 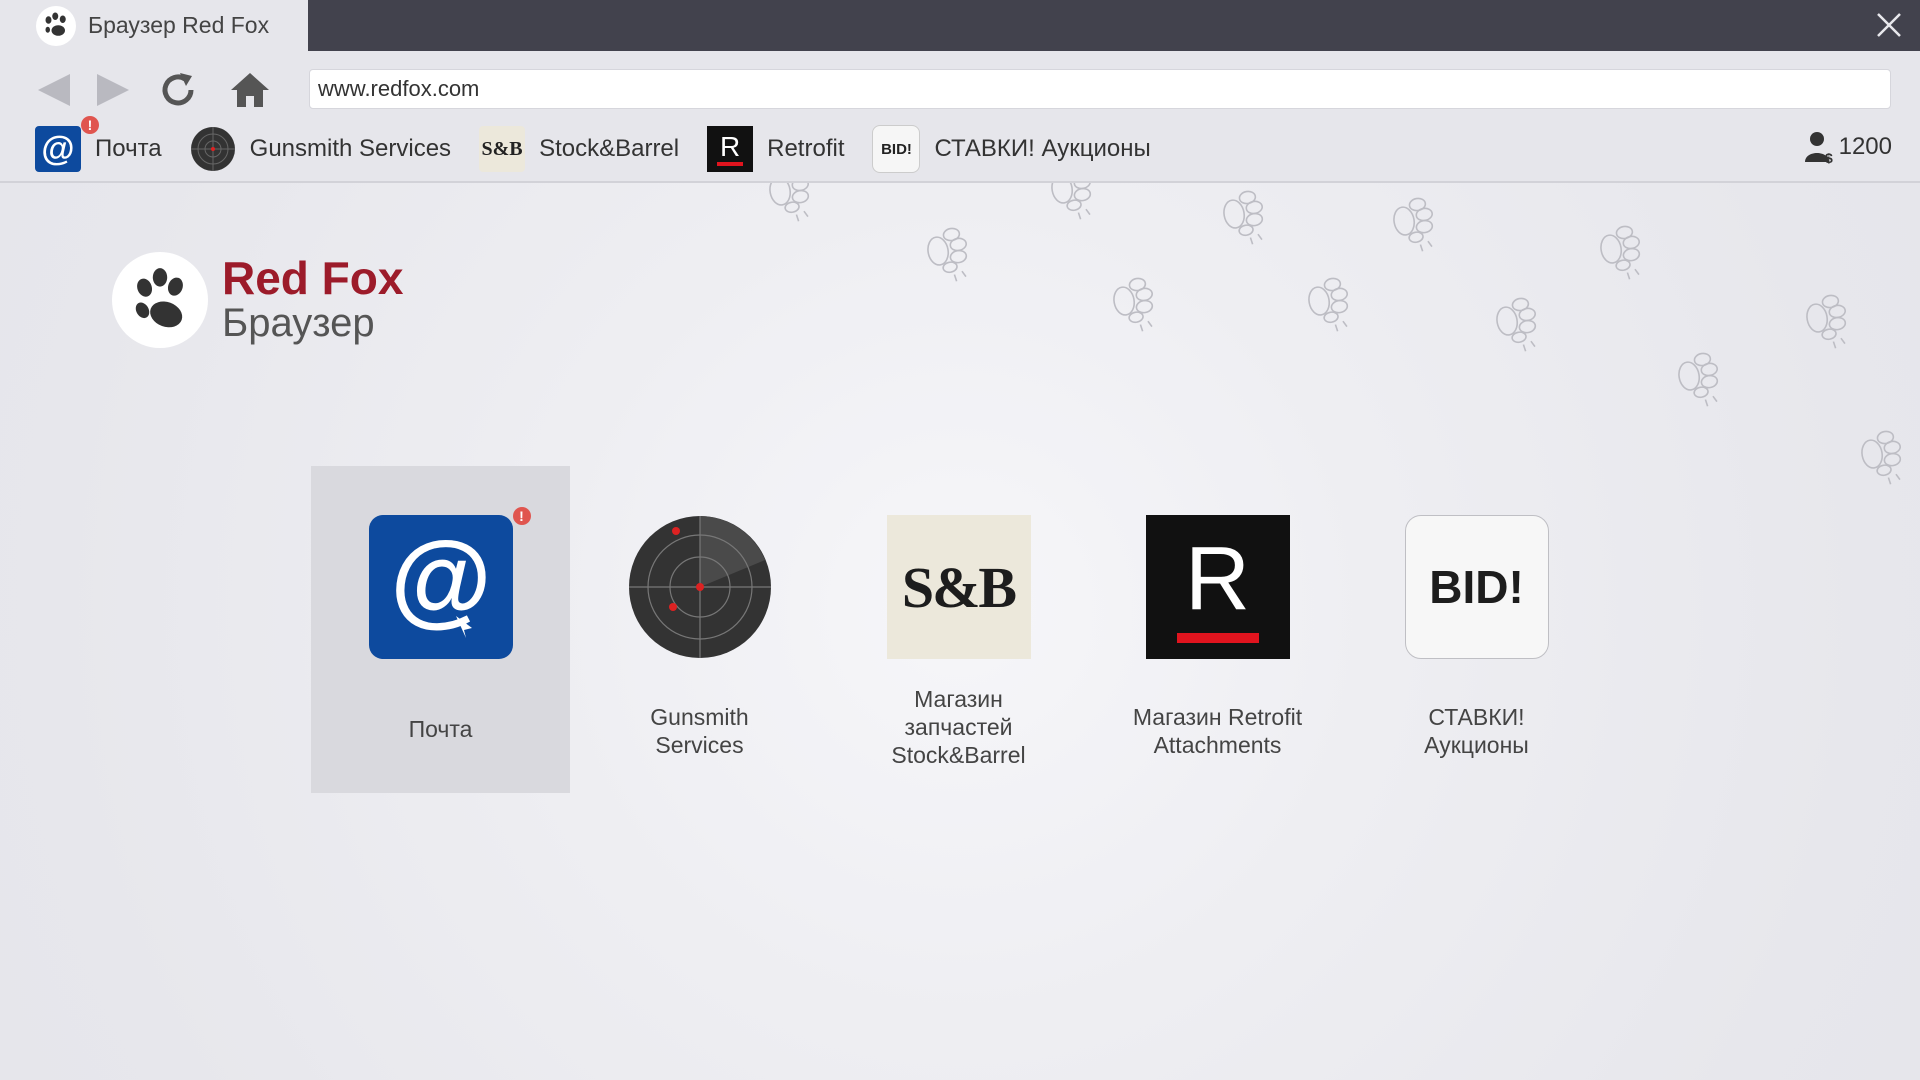 I want to click on forward-button, so click(x=113, y=90).